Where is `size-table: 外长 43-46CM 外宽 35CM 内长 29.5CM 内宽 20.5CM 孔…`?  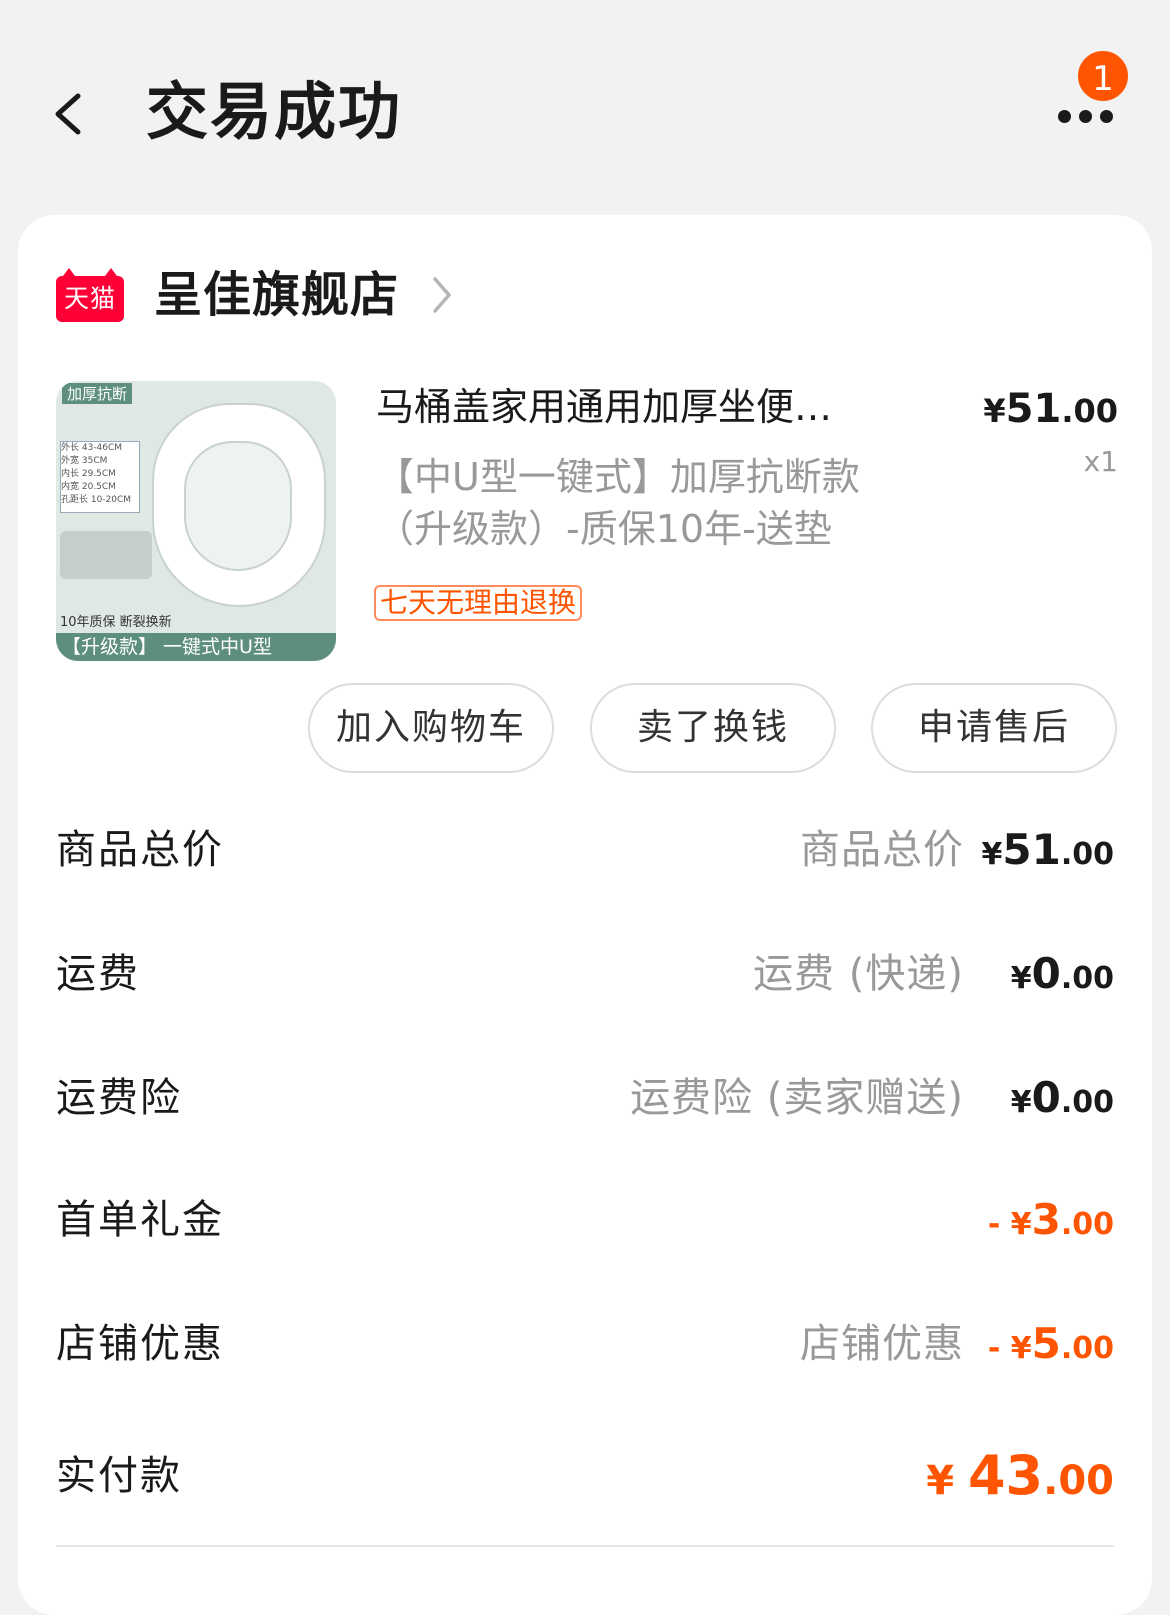
size-table: 外长 43-46CM 外宽 35CM 内长 29.5CM 内宽 20.5CM 孔… is located at coordinates (100, 477).